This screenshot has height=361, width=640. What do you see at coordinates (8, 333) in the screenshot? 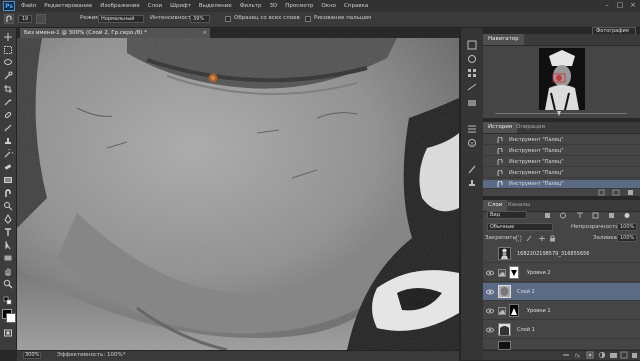
I see `quick-mask-icon` at bounding box center [8, 333].